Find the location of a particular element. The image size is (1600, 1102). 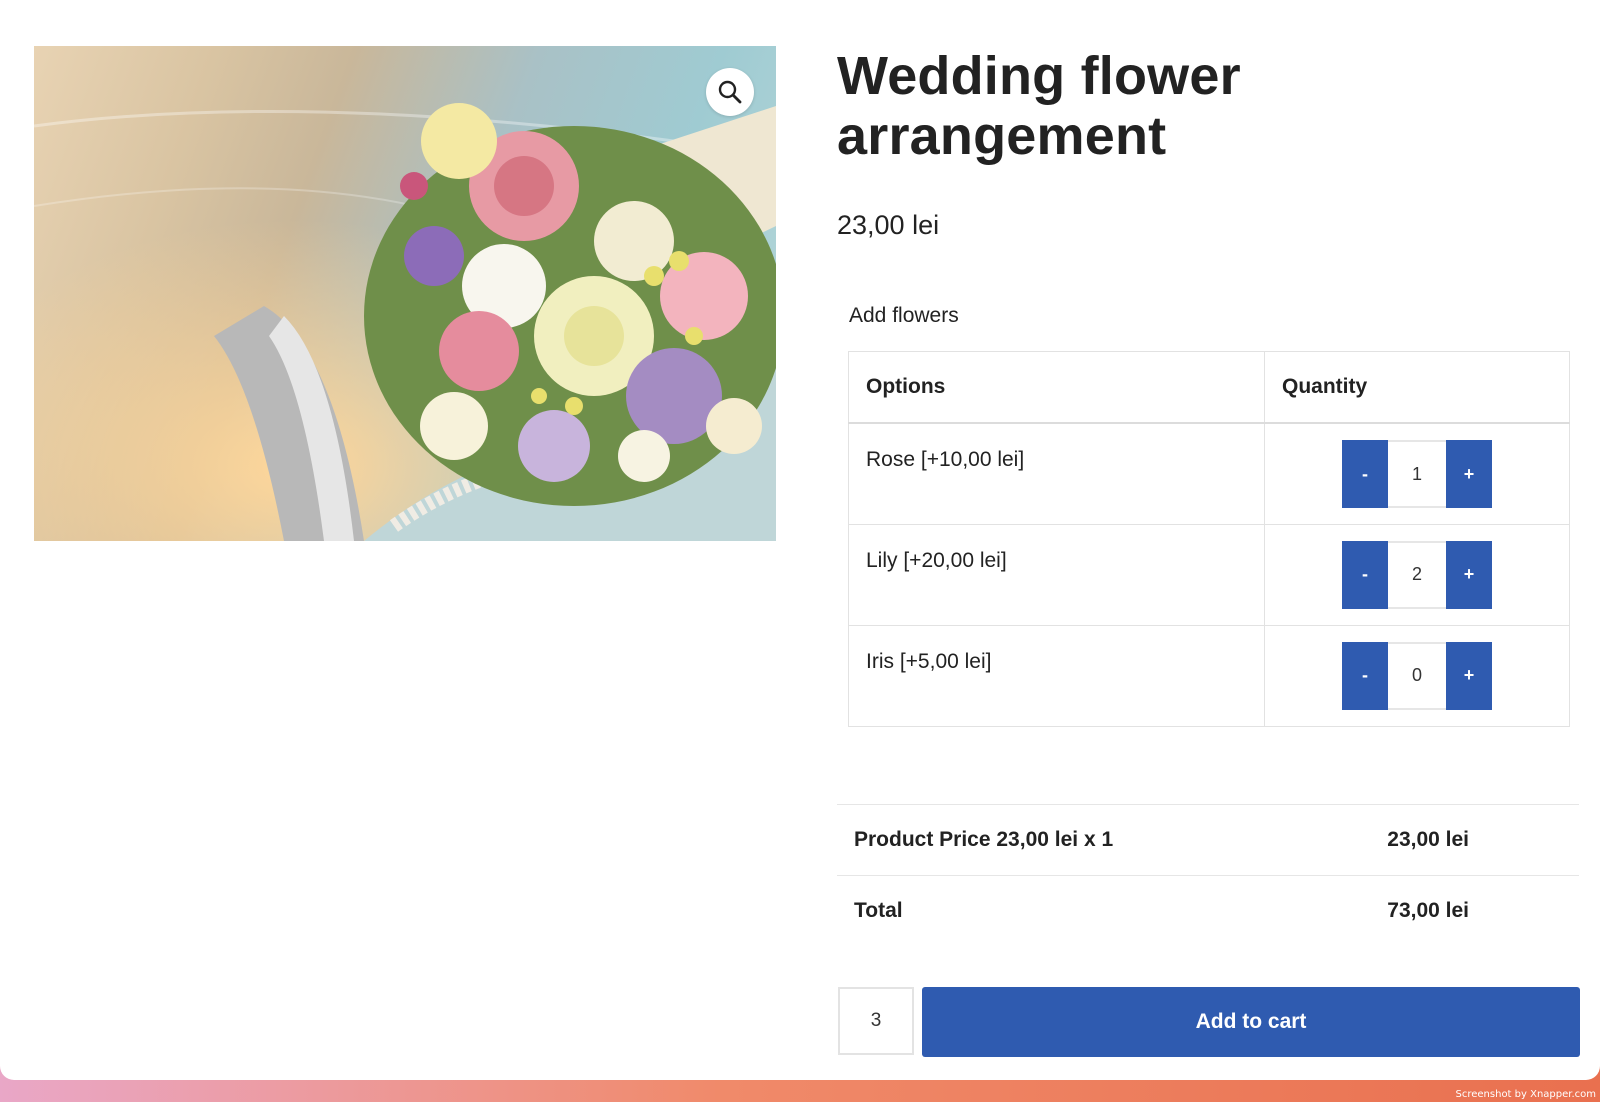

table-row: Iris [+5,00 lei] - 0 + is located at coordinates (1209, 675).